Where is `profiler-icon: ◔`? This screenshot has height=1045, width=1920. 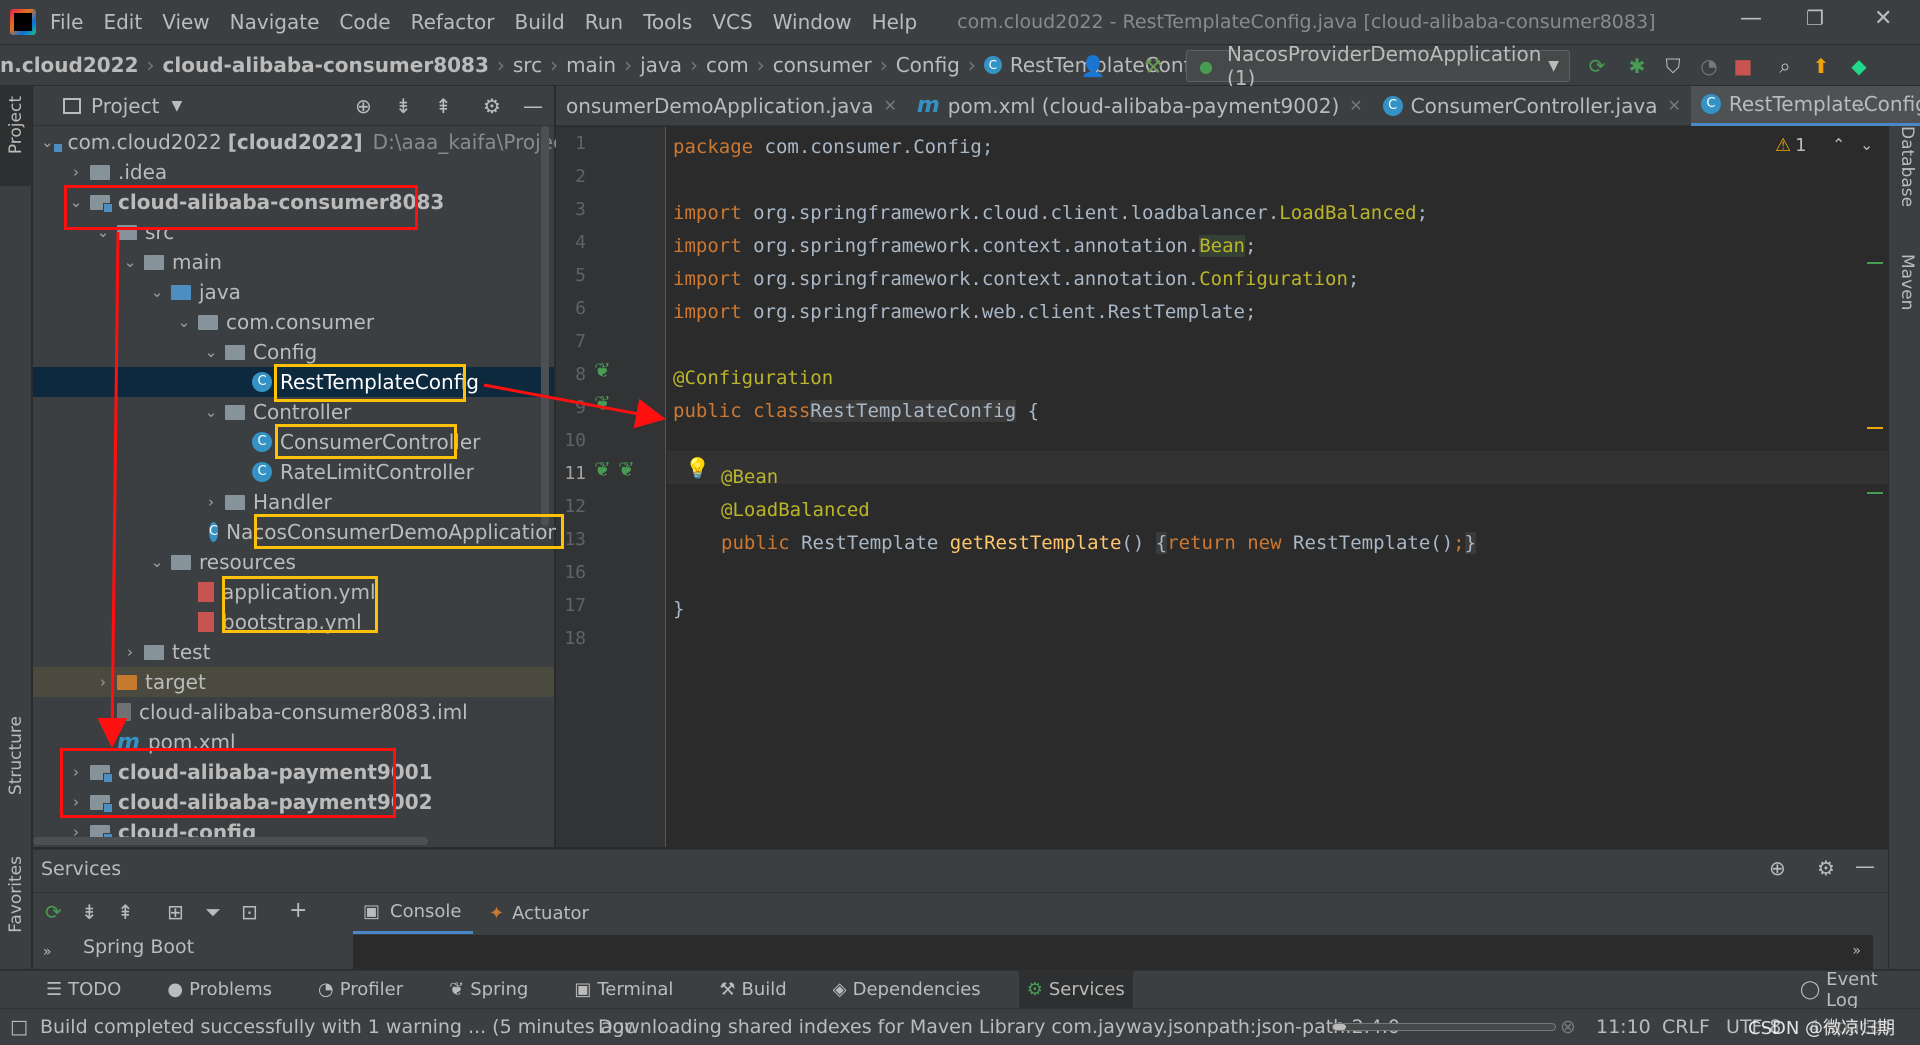 profiler-icon: ◔ is located at coordinates (1709, 66).